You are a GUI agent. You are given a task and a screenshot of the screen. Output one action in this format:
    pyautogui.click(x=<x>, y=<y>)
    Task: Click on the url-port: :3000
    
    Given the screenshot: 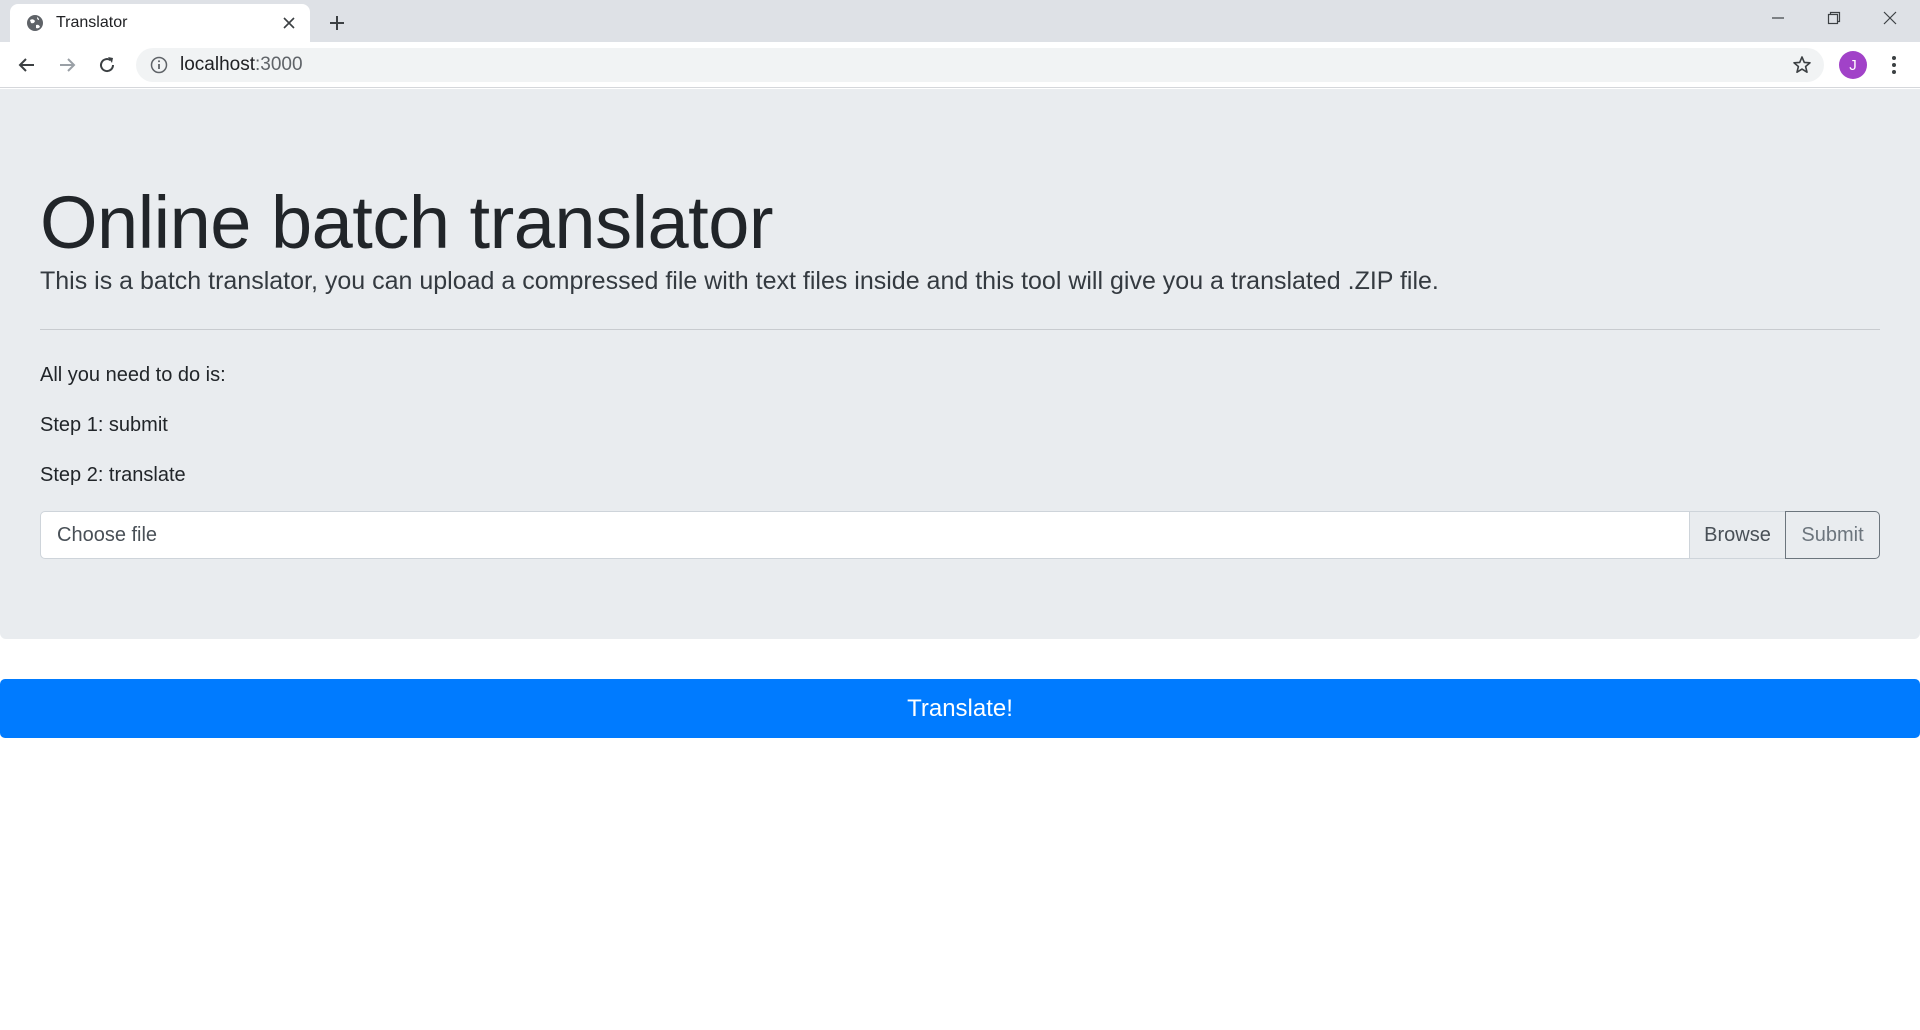 What is the action you would take?
    pyautogui.click(x=279, y=64)
    